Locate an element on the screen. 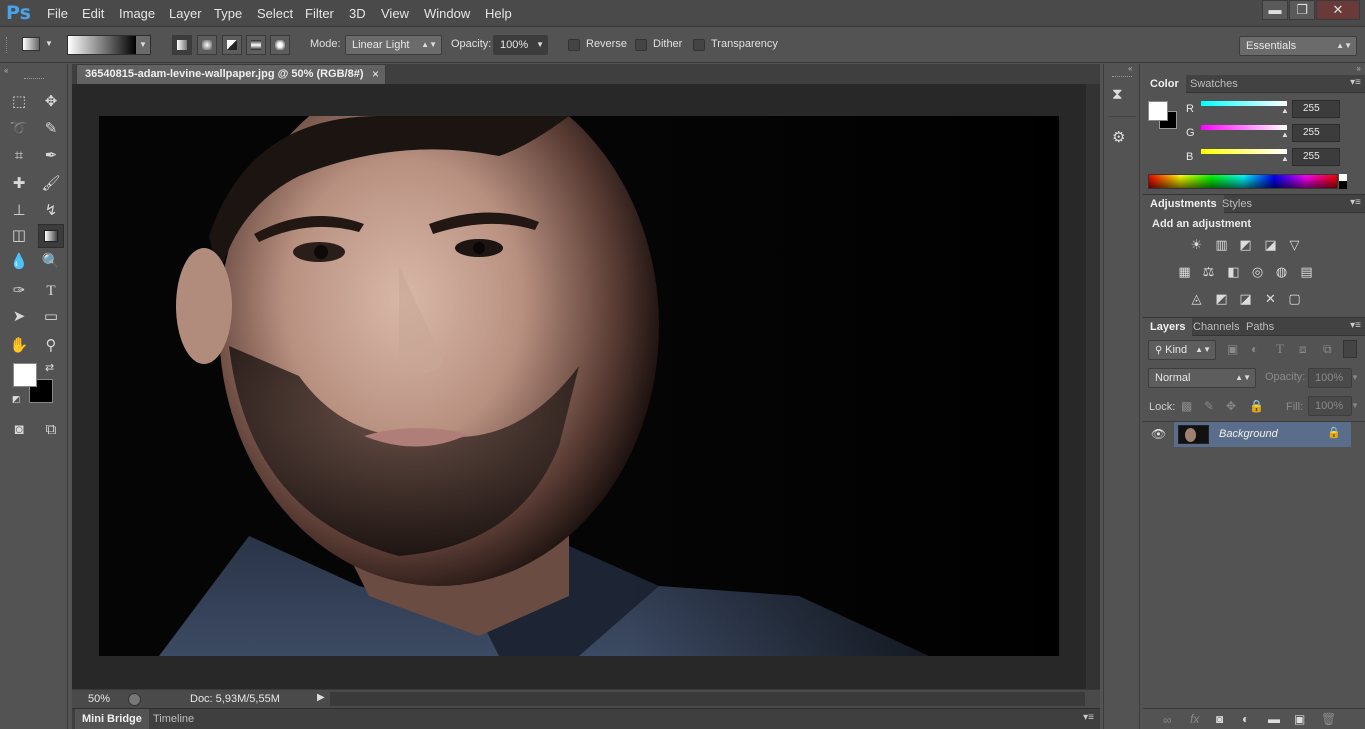  black-white-icon: ◧ is located at coordinates (1233, 271).